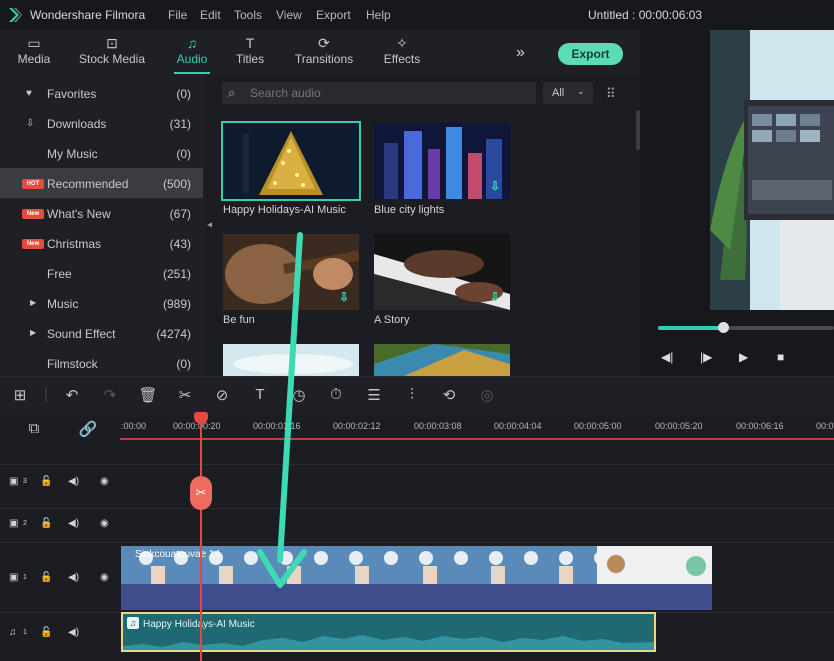  What do you see at coordinates (74, 244) in the screenshot?
I see `sidebar-item-label: Christmas` at bounding box center [74, 244].